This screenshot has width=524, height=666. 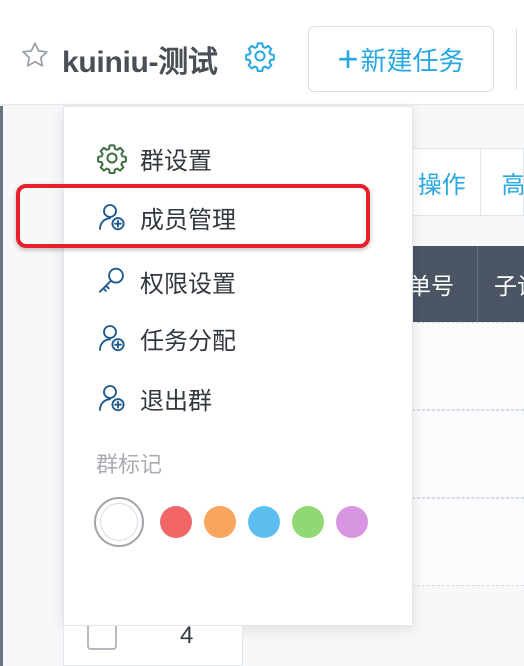 I want to click on group-tag-label: 群标记, so click(x=129, y=464).